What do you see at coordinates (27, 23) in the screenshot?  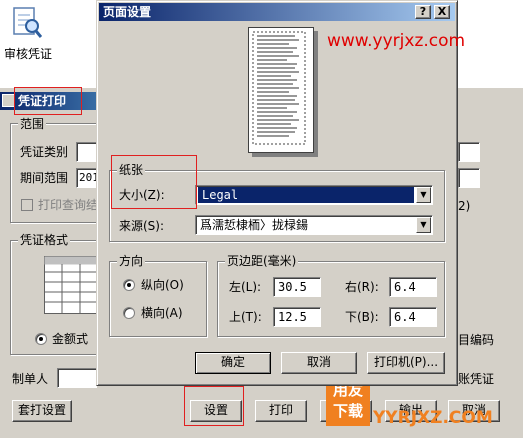 I see `audit-voucher-icon` at bounding box center [27, 23].